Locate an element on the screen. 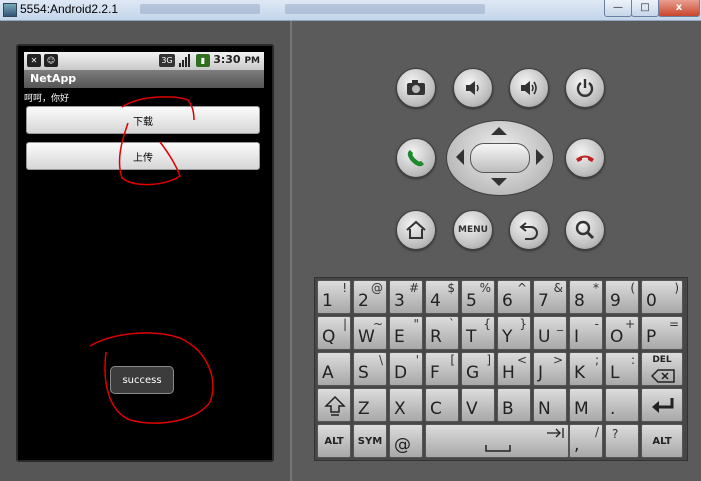 Image resolution: width=701 pixels, height=481 pixels. key-alt-label: @ is located at coordinates (377, 288).